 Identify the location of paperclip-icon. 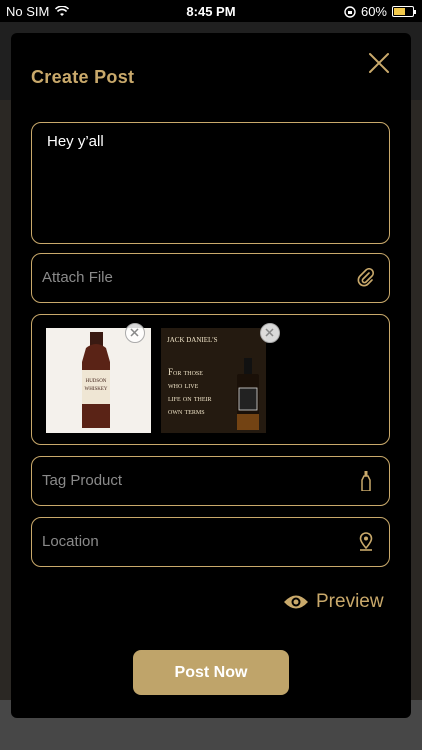
(366, 278).